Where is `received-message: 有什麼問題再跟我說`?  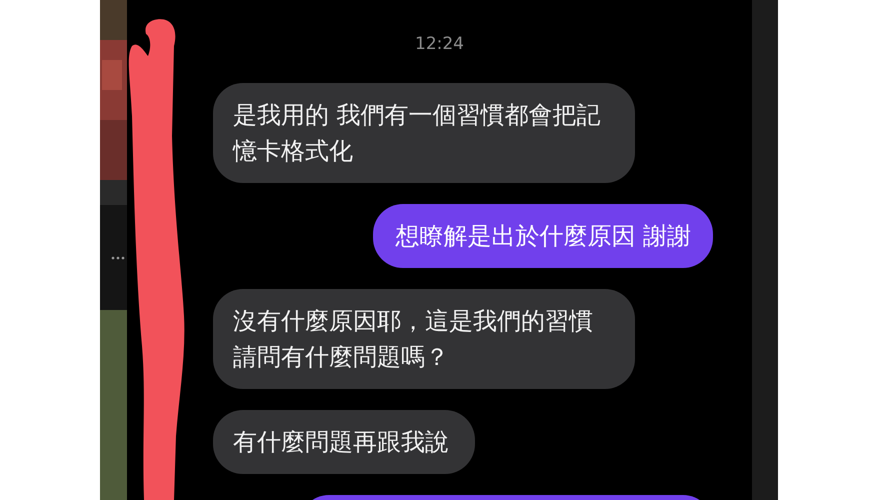
received-message: 有什麼問題再跟我說 is located at coordinates (344, 442).